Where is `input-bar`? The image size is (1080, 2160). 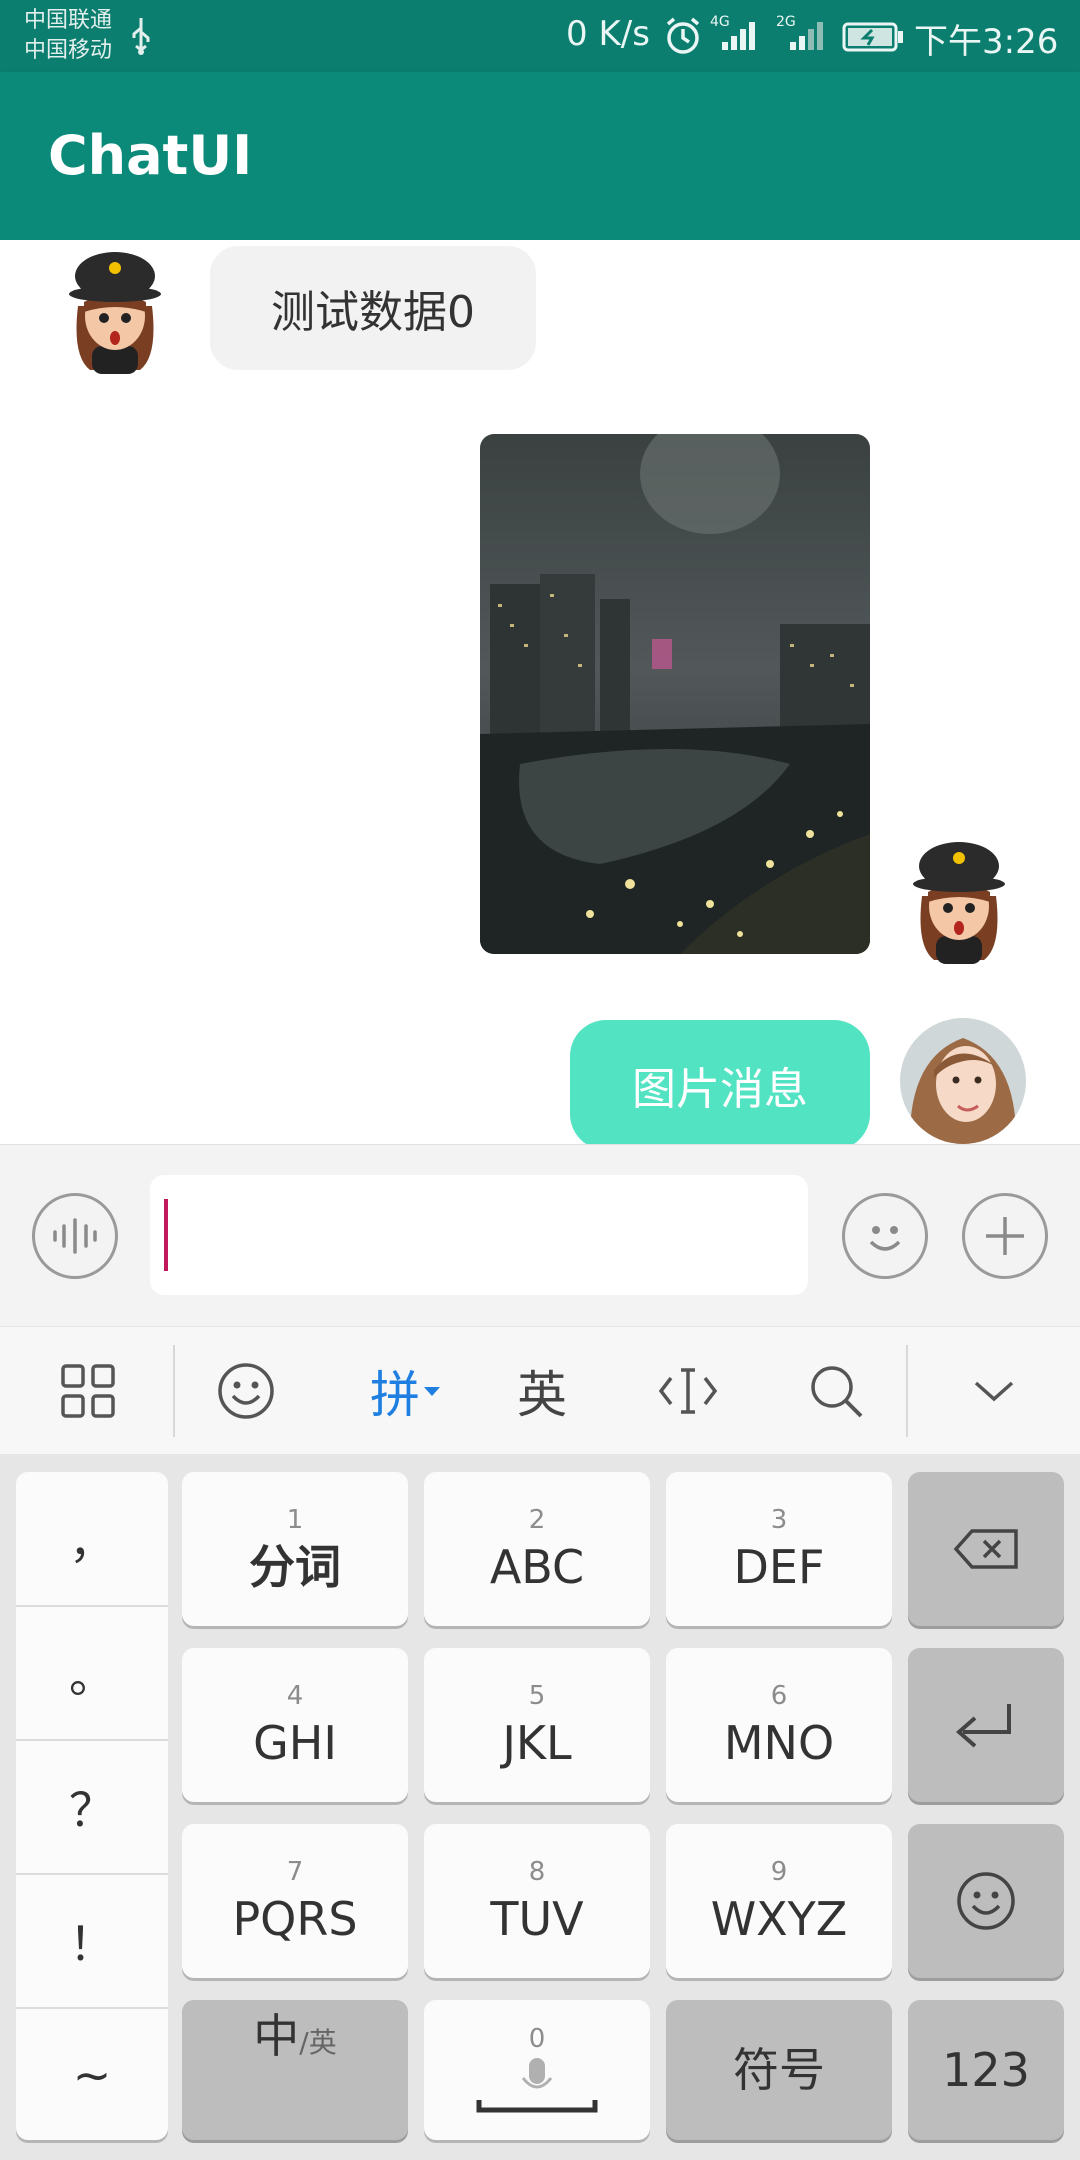
input-bar is located at coordinates (540, 1235).